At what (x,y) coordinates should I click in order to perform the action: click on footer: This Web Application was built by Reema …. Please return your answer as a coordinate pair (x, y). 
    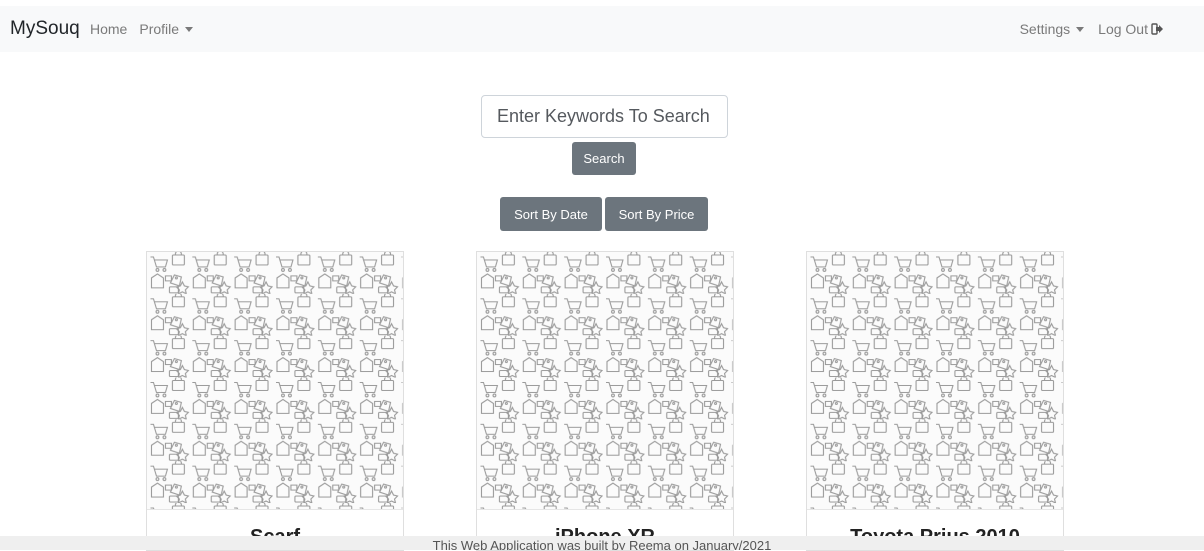
    Looking at the image, I should click on (602, 543).